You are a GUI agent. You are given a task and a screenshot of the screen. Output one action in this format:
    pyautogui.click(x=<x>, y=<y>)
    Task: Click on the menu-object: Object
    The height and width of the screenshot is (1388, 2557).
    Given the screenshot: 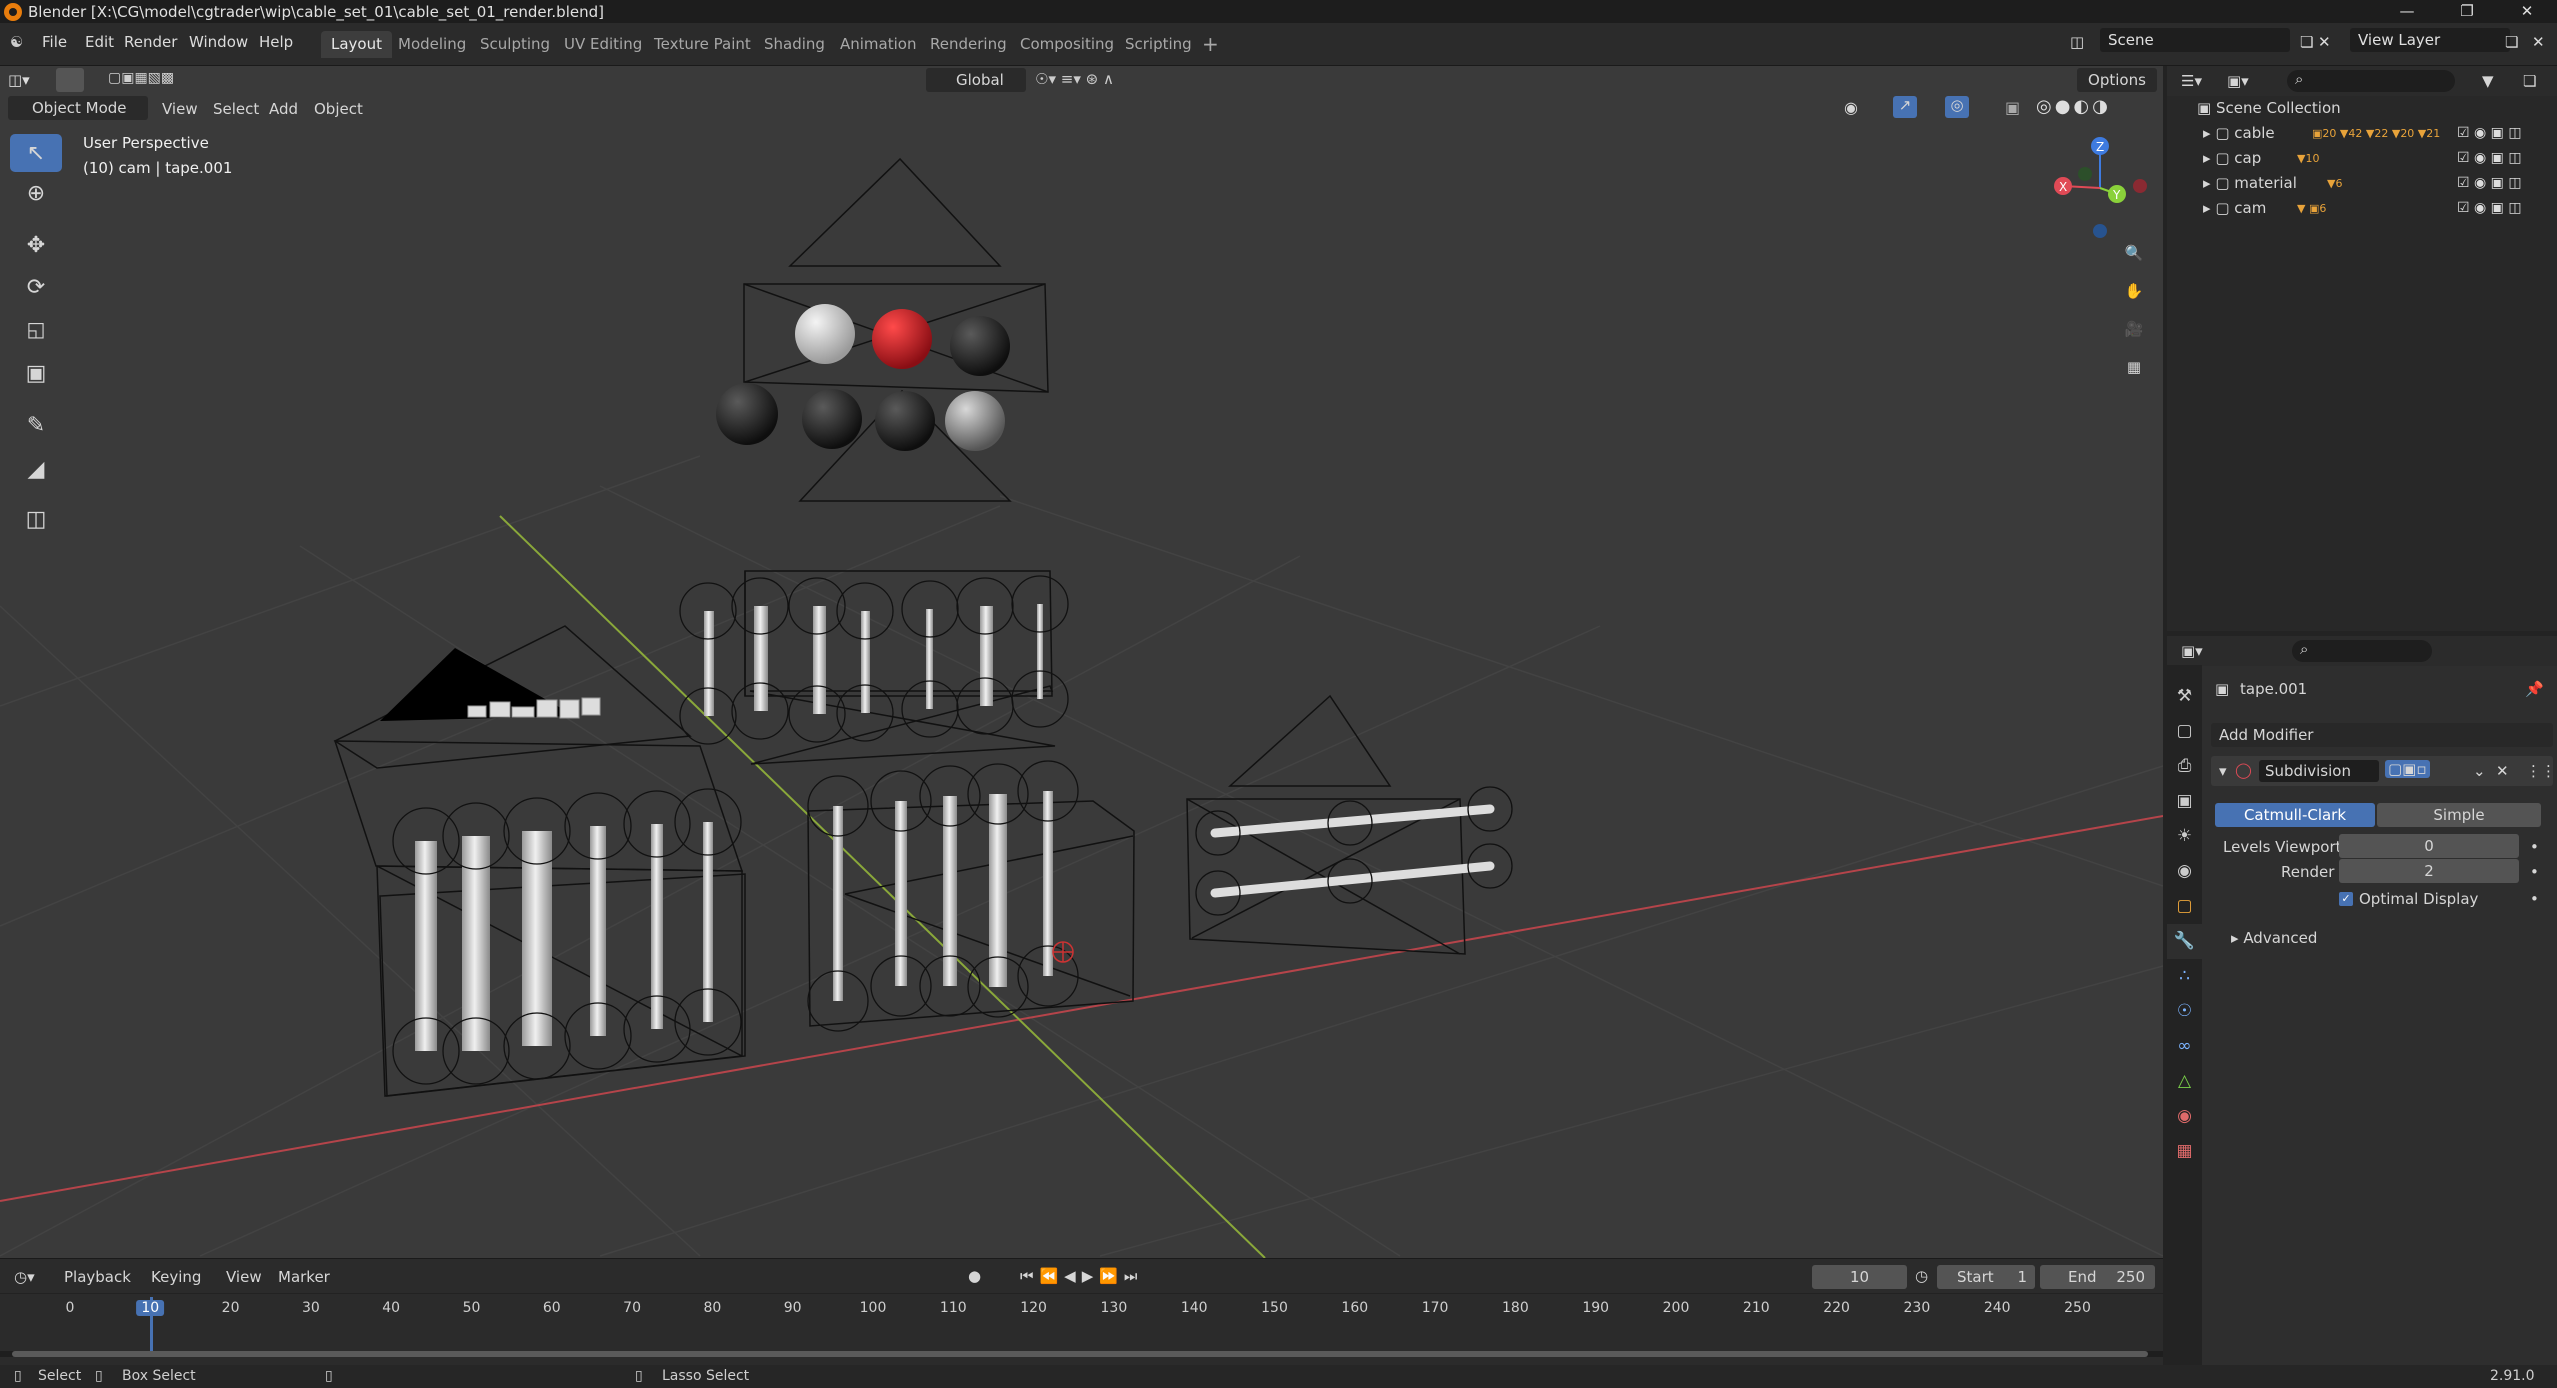 What is the action you would take?
    pyautogui.click(x=338, y=109)
    